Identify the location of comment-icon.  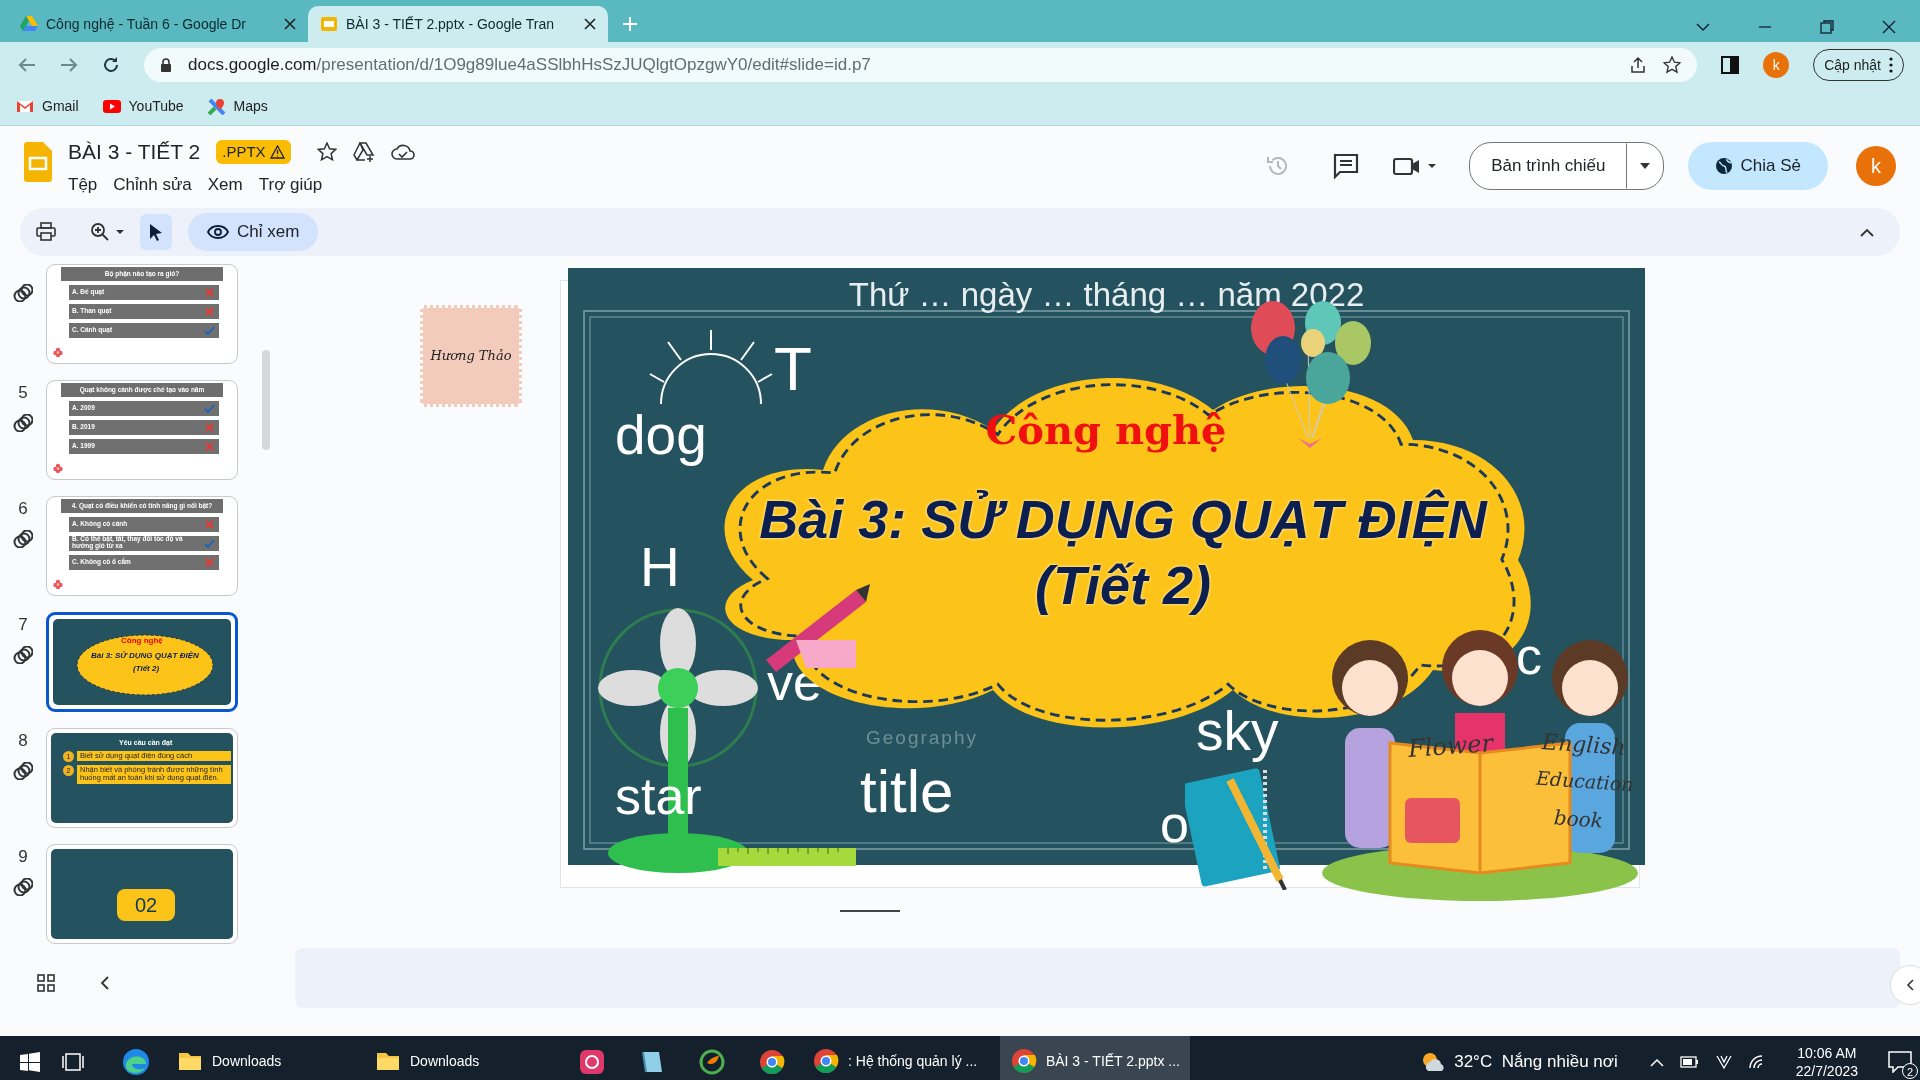
(1346, 166).